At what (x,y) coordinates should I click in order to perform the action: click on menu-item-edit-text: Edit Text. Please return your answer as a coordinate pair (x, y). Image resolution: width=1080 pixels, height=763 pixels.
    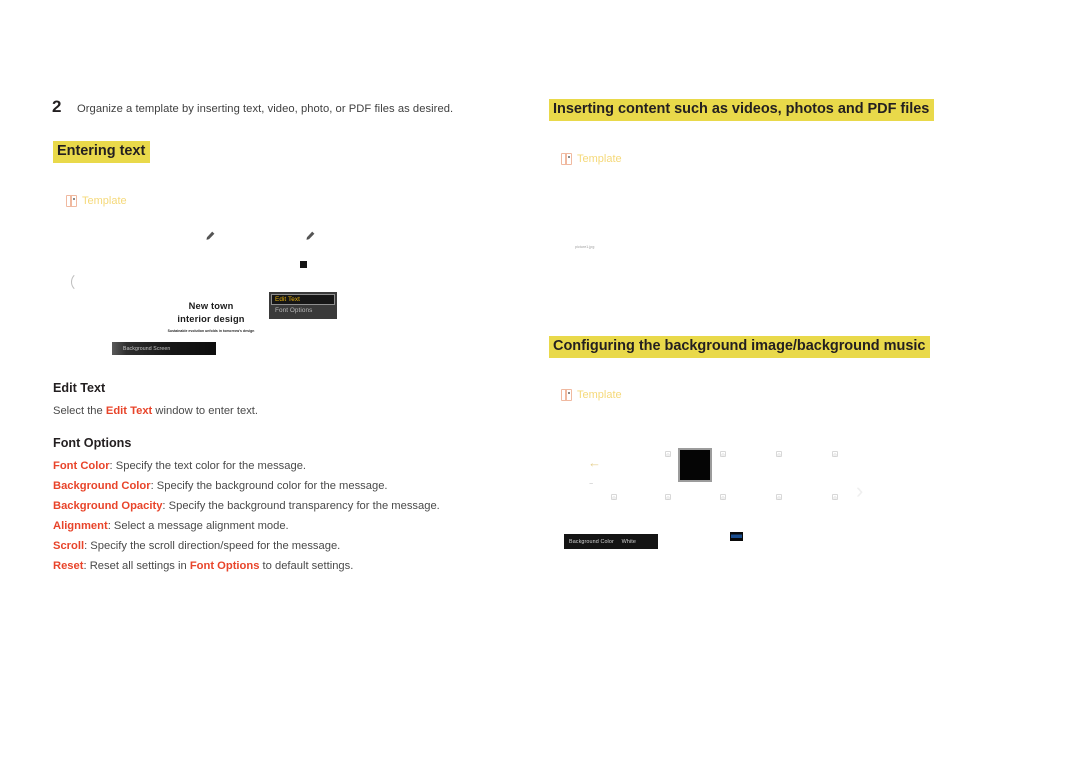
    Looking at the image, I should click on (303, 300).